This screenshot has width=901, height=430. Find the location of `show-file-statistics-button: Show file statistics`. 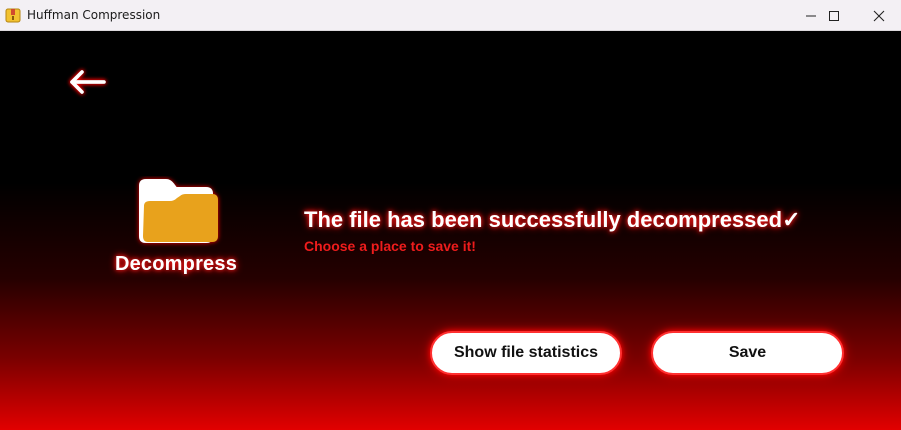

show-file-statistics-button: Show file statistics is located at coordinates (526, 353).